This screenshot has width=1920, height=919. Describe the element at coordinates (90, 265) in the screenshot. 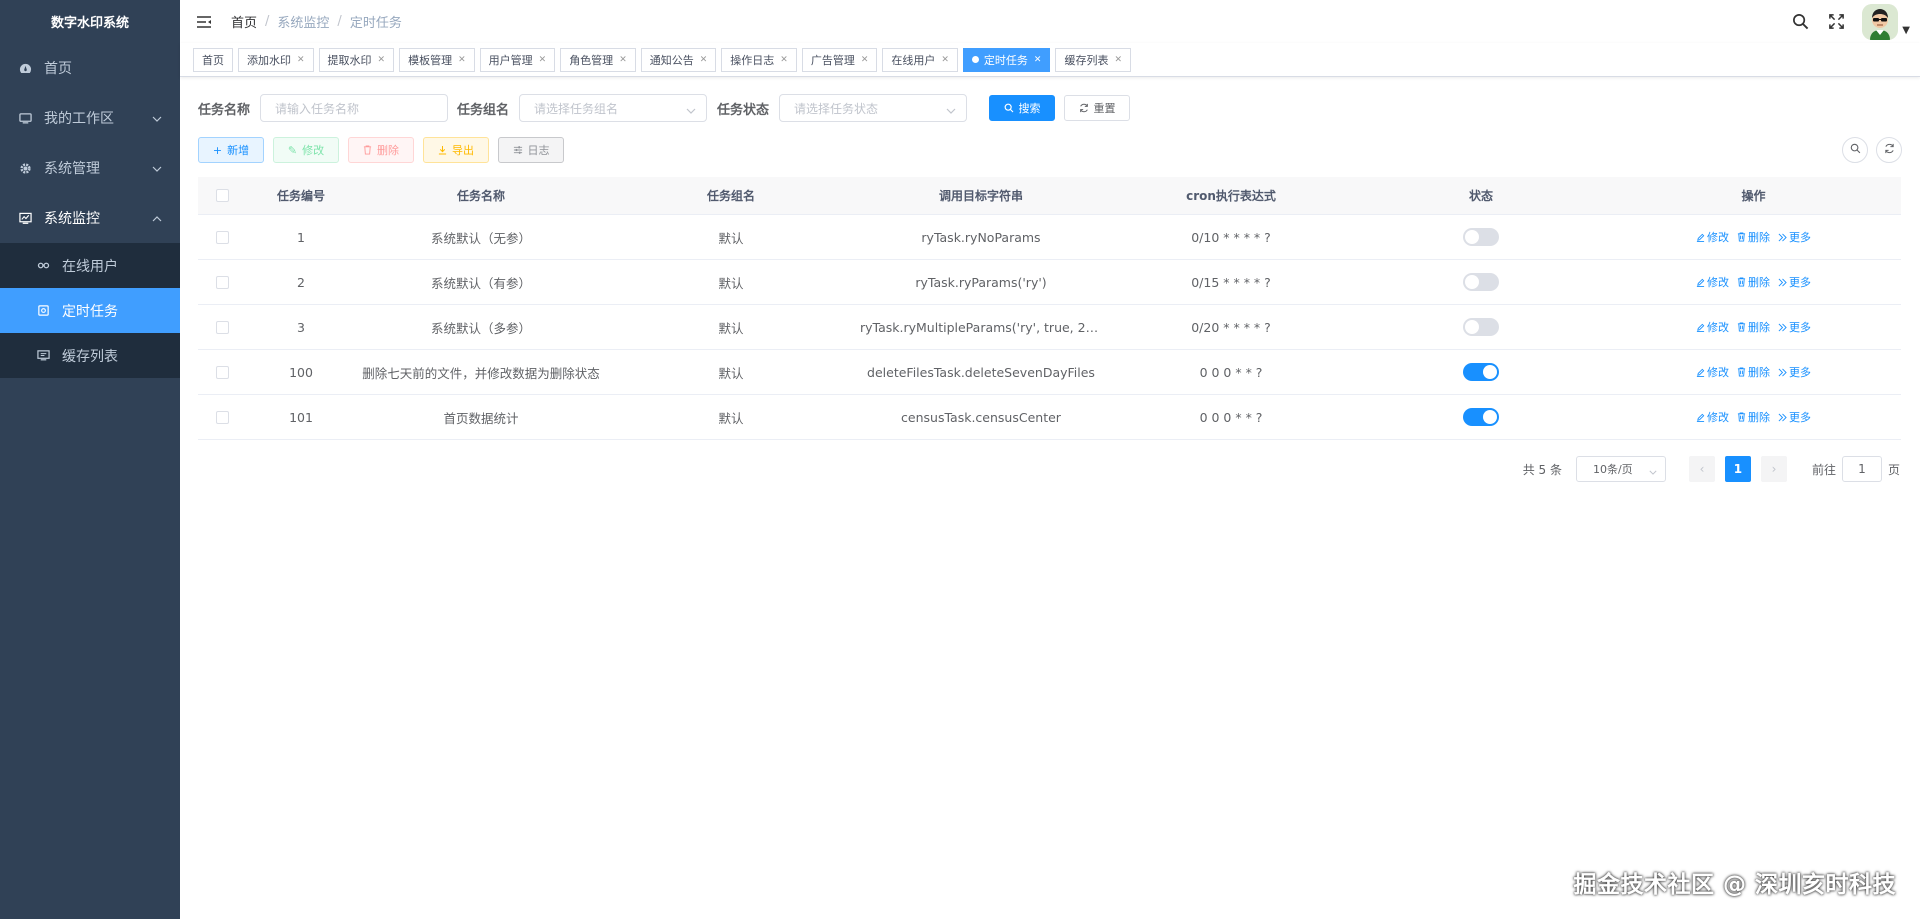

I see `sidebar-item-online-users: 在线用户` at that location.